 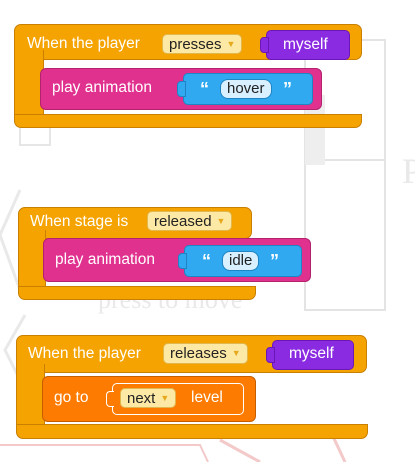 I want to click on dropdown-value: presses, so click(x=195, y=44).